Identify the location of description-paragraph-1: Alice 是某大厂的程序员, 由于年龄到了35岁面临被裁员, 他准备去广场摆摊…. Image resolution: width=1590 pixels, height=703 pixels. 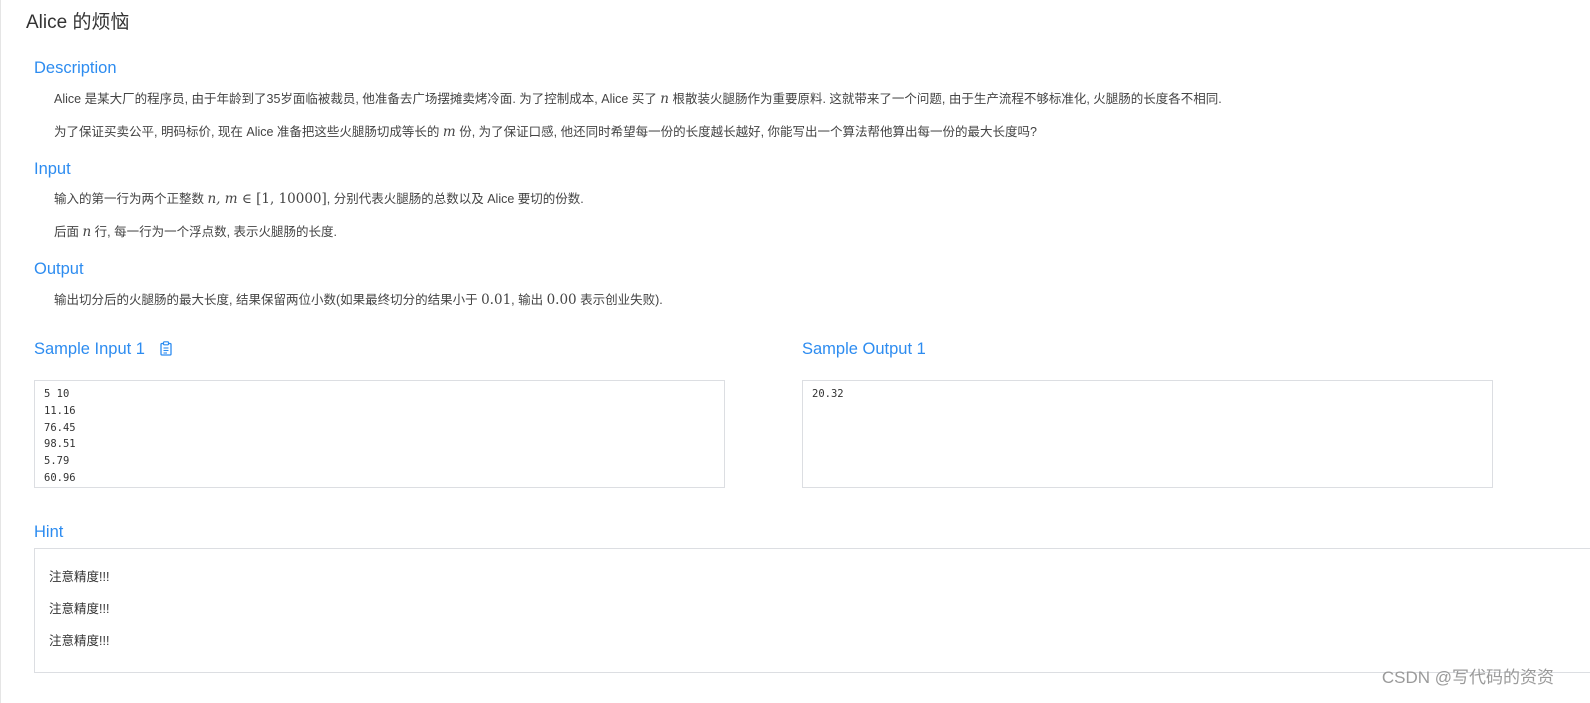
(638, 97).